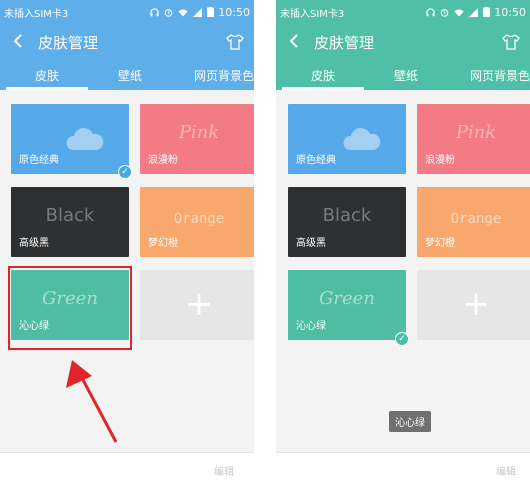  I want to click on toast-message: 沁心绿, so click(410, 421).